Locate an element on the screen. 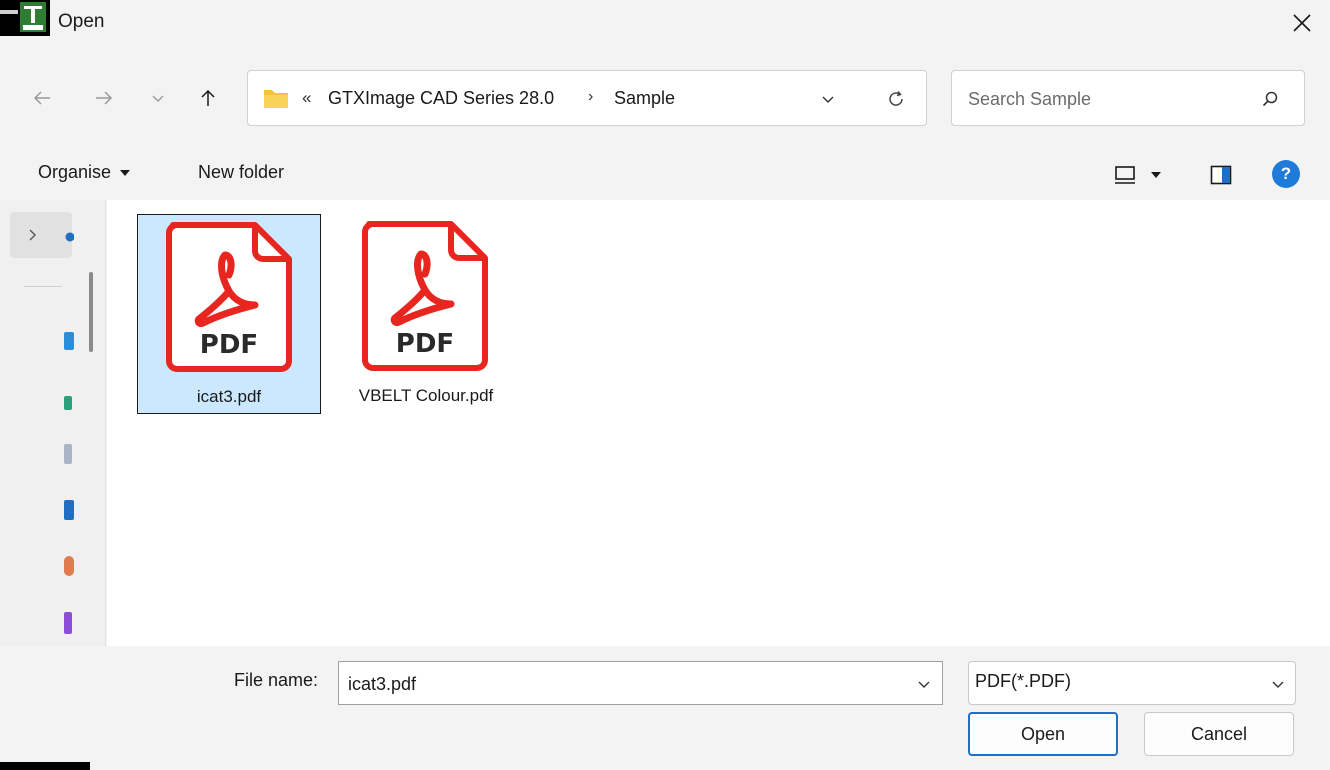 This screenshot has height=770, width=1330. file-name-label: File name: is located at coordinates (276, 680).